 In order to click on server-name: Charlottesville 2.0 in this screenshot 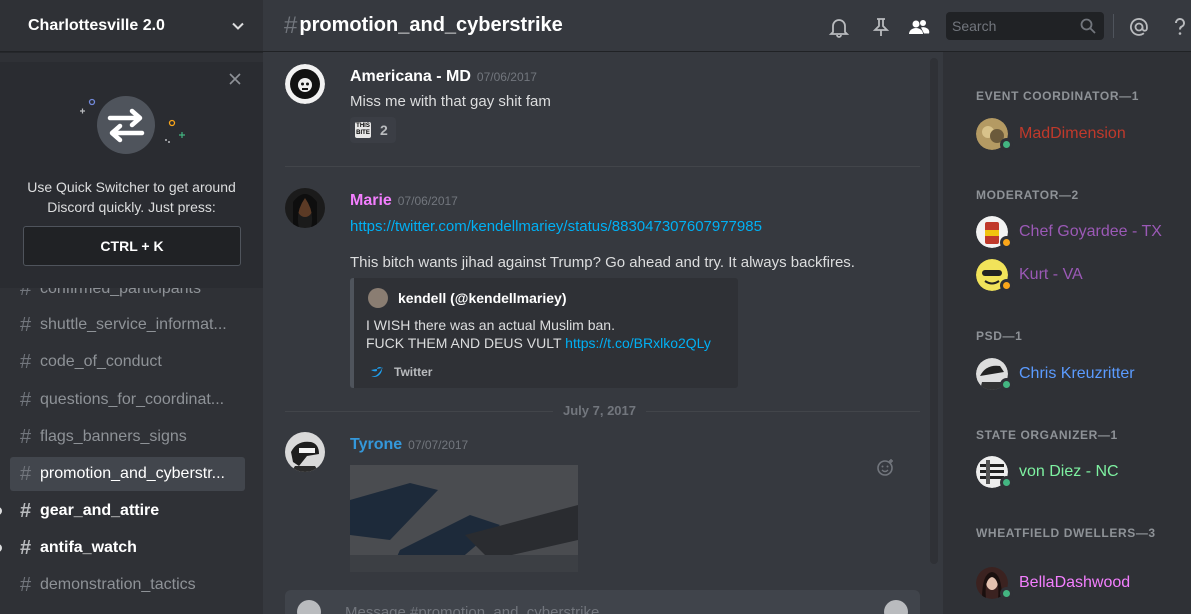, I will do `click(96, 25)`.